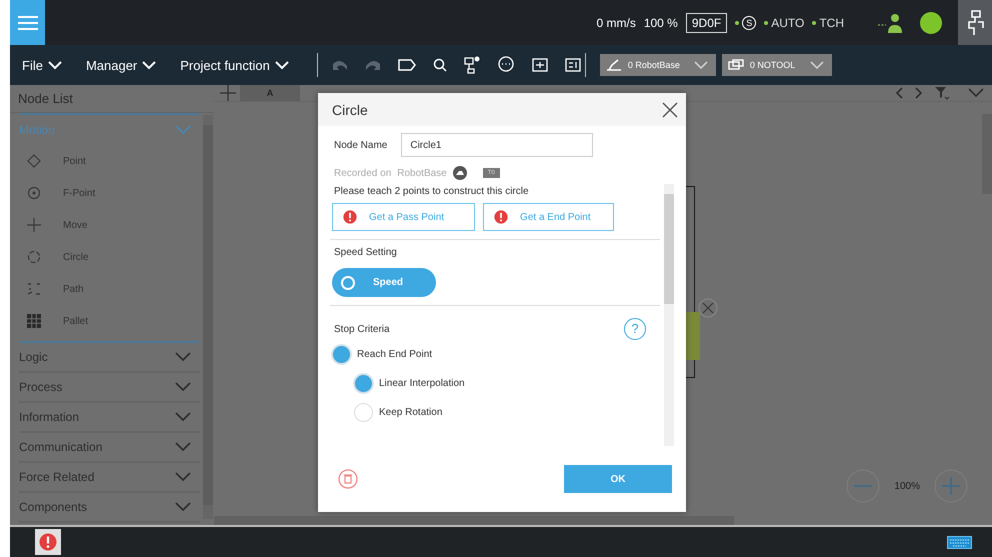  What do you see at coordinates (891, 22) in the screenshot?
I see `user-icon` at bounding box center [891, 22].